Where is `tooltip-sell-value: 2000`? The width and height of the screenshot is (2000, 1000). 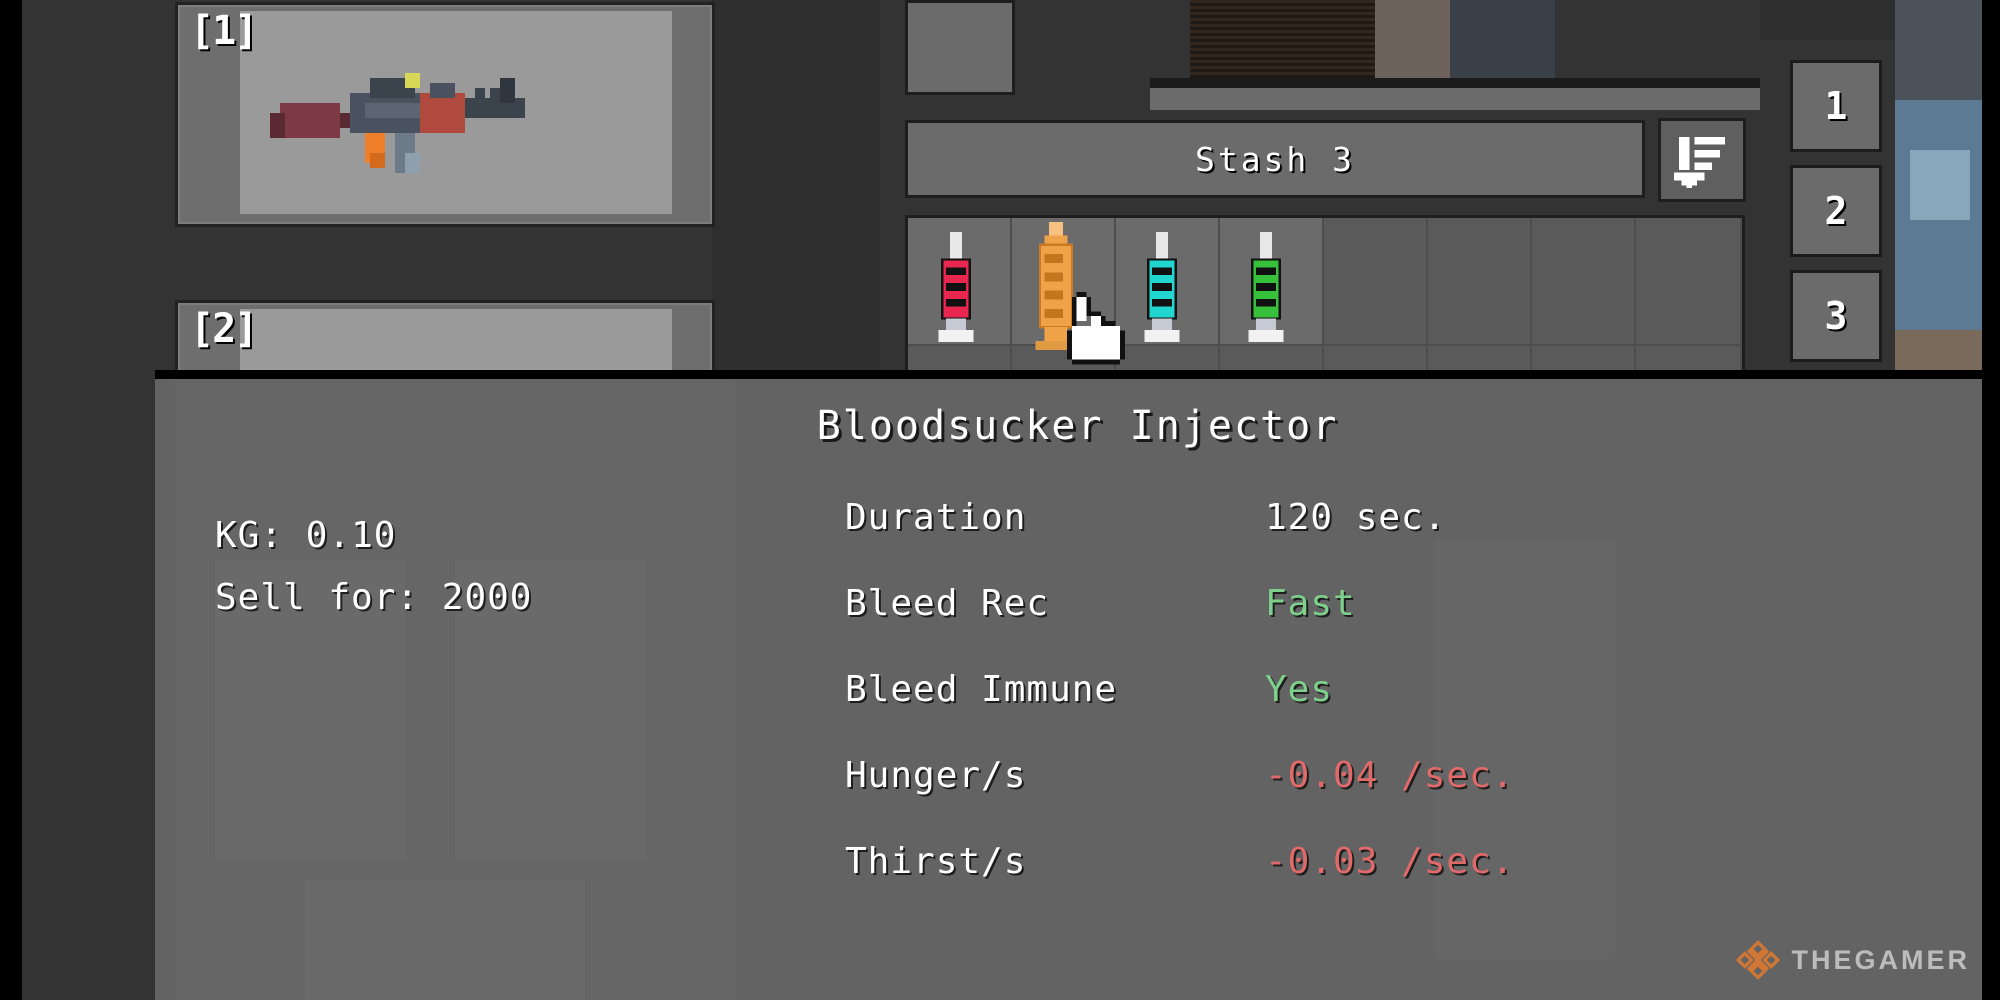 tooltip-sell-value: 2000 is located at coordinates (487, 597).